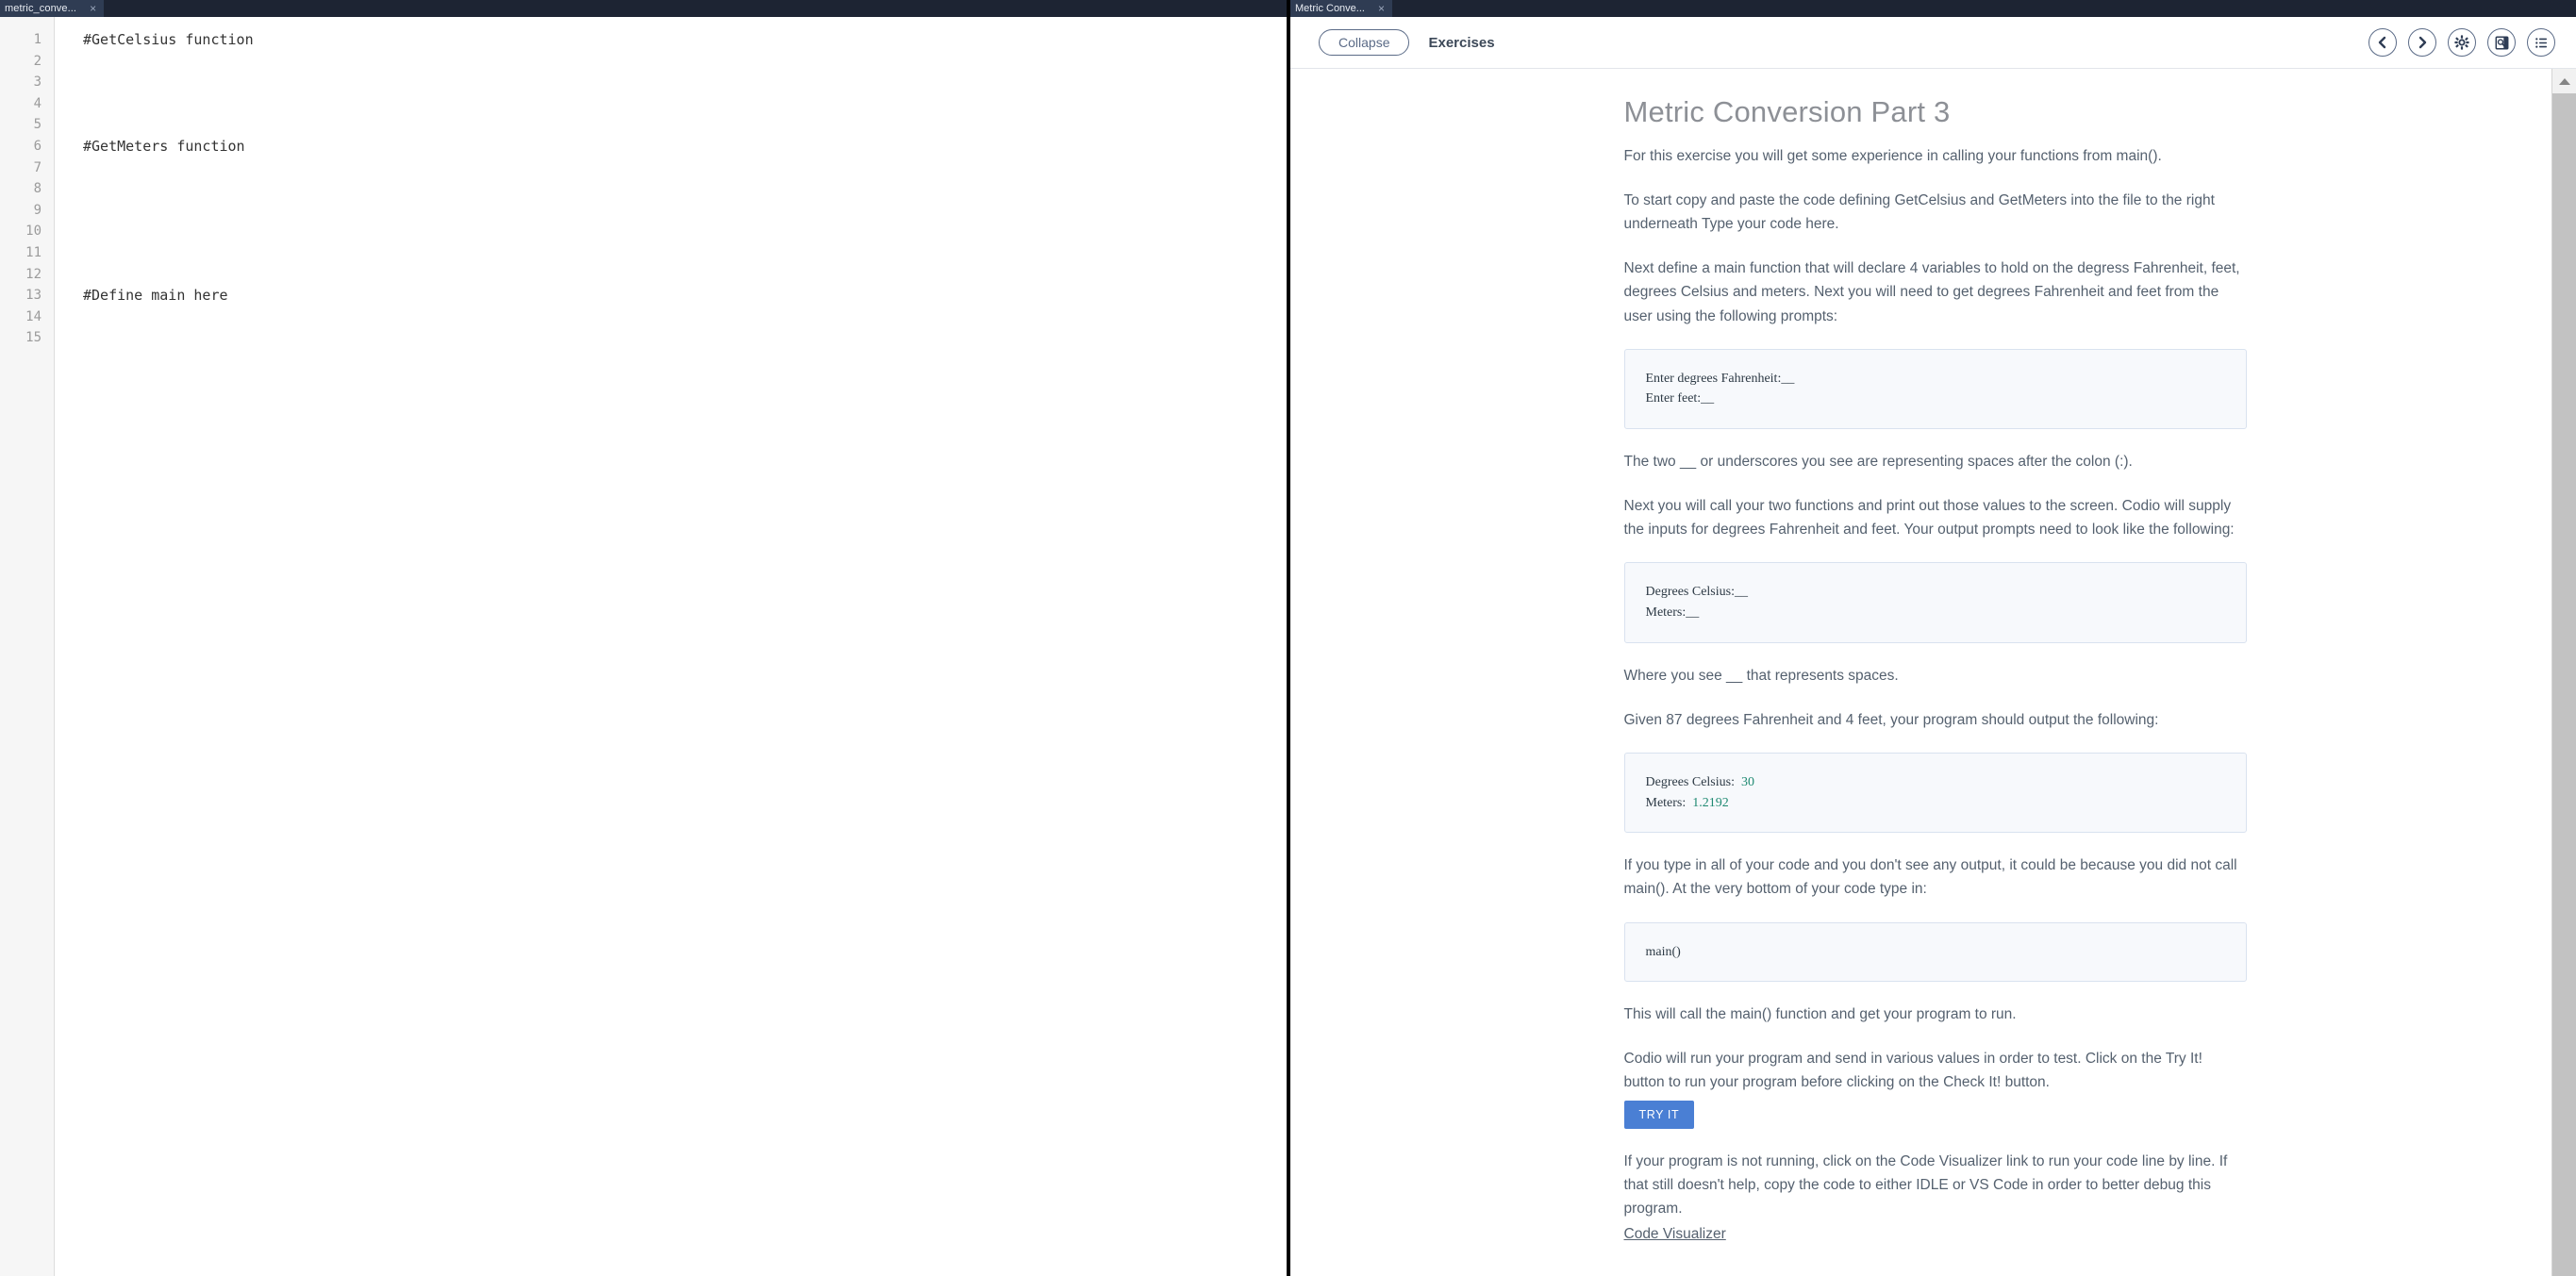 This screenshot has width=2576, height=1276. Describe the element at coordinates (1787, 111) in the screenshot. I see `page-title: Metric Conversion Part 3` at that location.